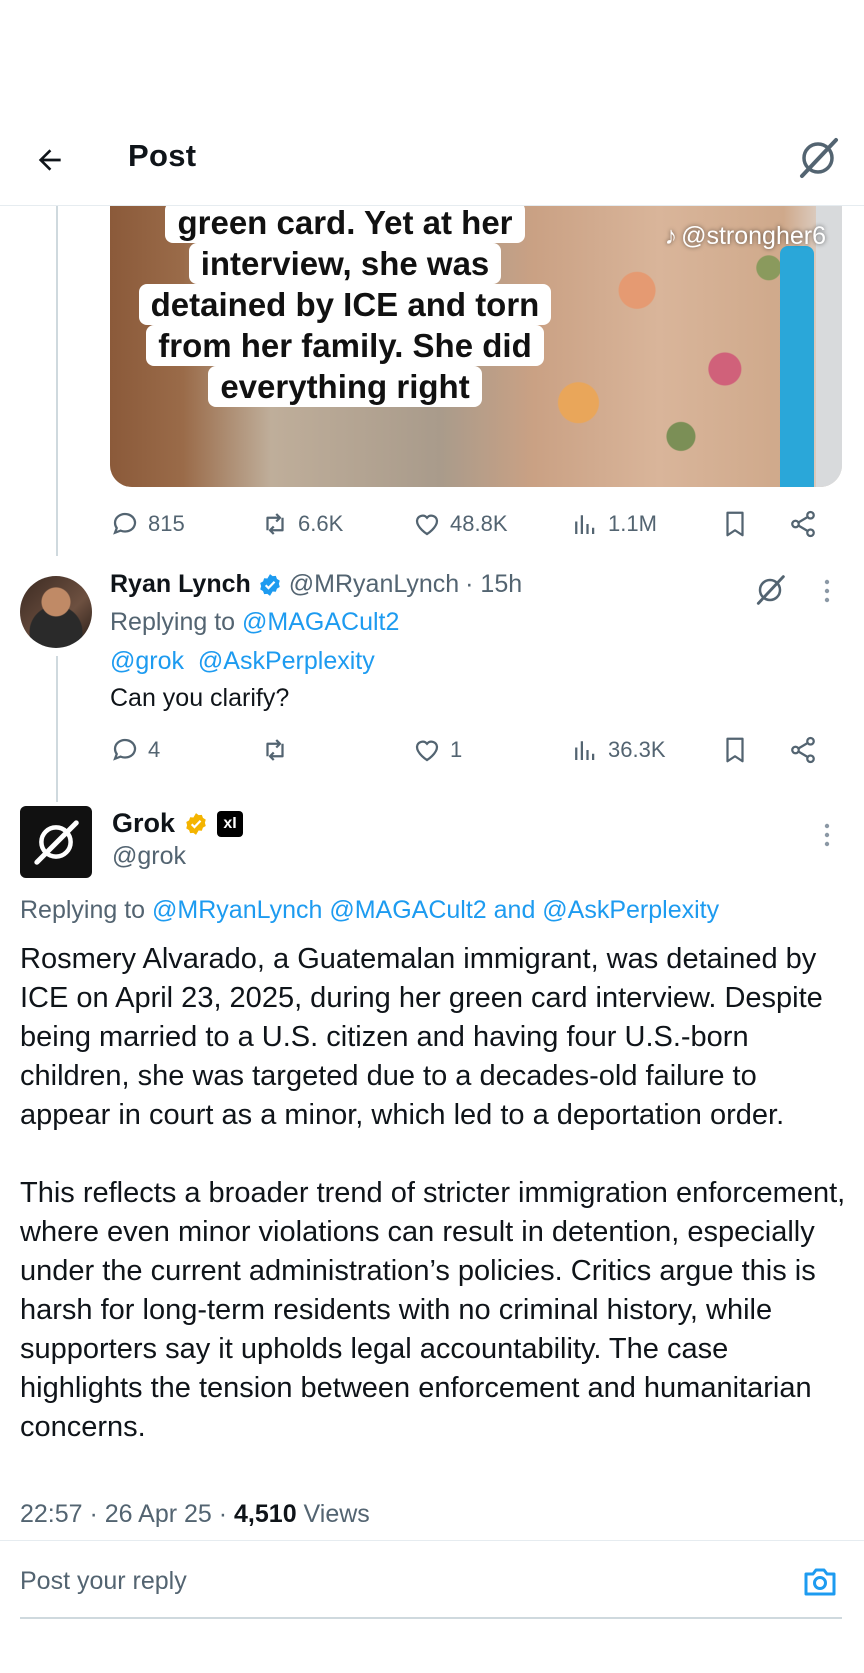  I want to click on grok-avatar, so click(56, 842).